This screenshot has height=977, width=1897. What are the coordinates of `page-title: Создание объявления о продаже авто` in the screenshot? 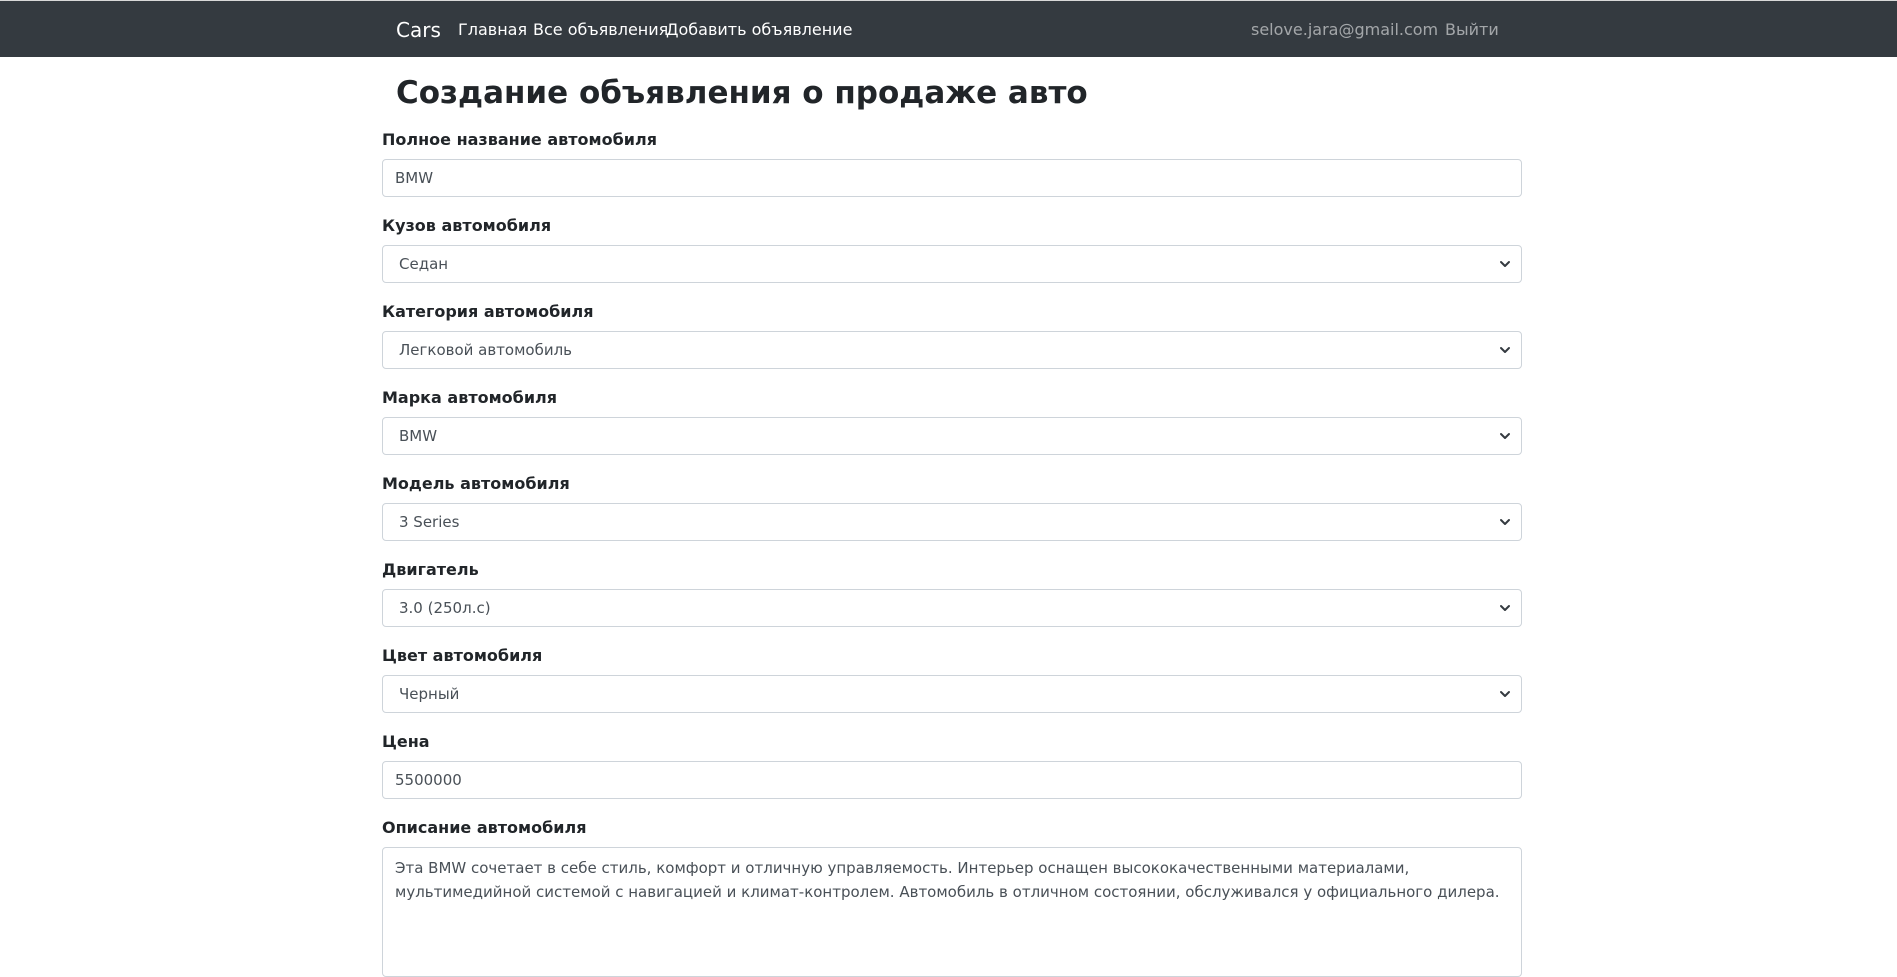 It's located at (742, 93).